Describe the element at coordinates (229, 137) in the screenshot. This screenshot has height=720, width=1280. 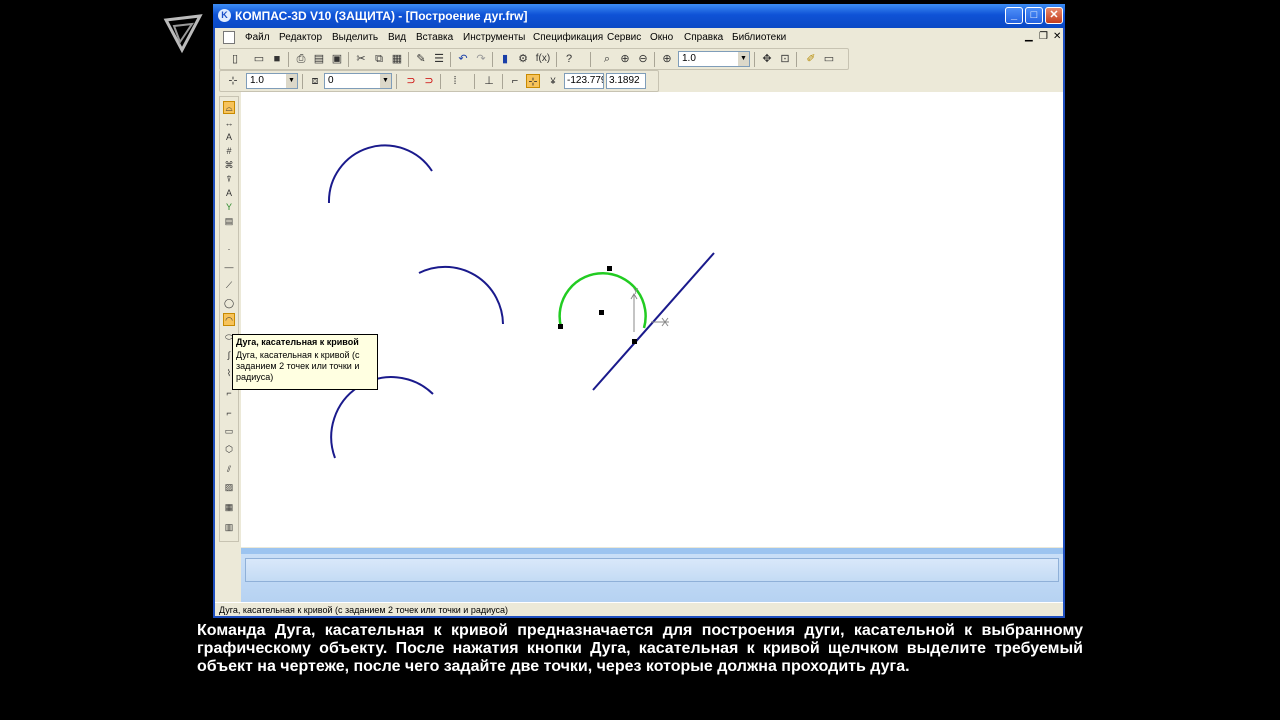
I see `designations-icon: A` at that location.